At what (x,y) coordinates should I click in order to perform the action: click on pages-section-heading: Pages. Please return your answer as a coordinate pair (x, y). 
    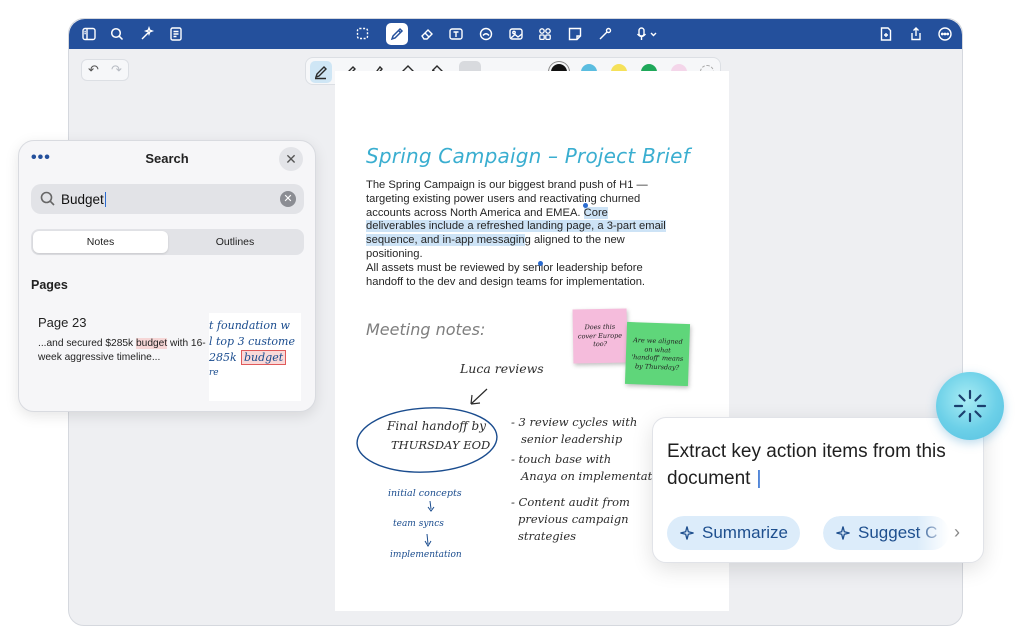
    Looking at the image, I should click on (49, 285).